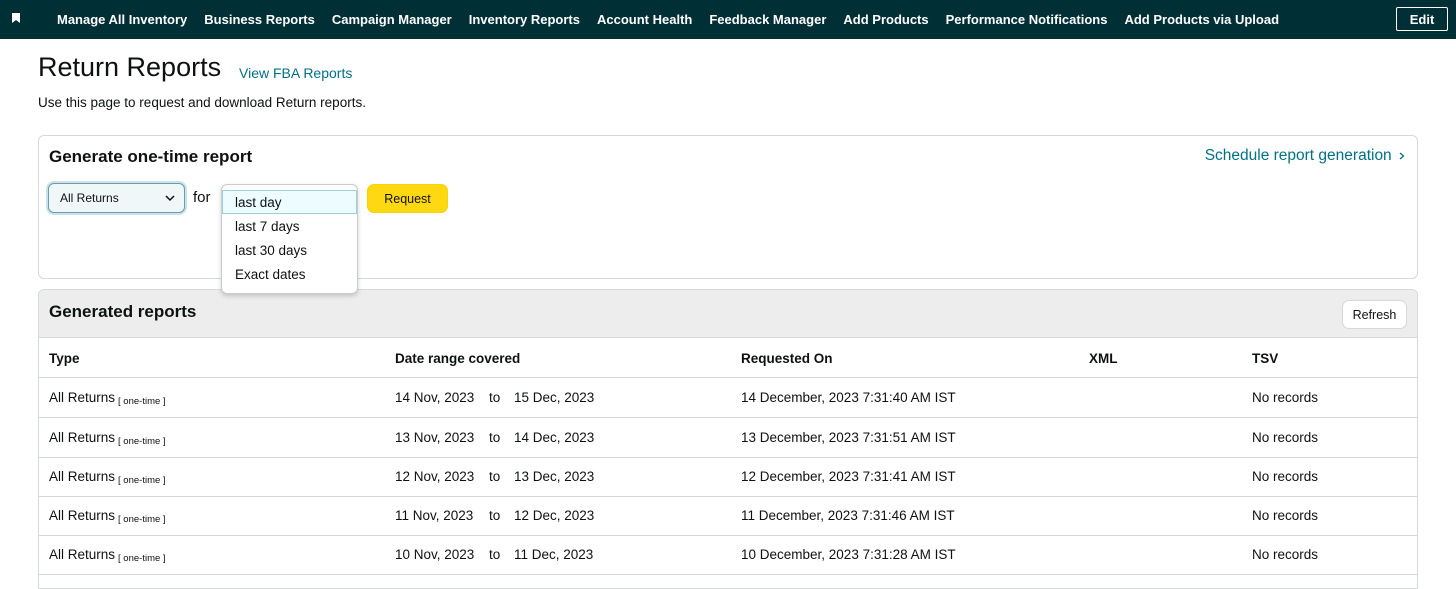 The image size is (1456, 589). What do you see at coordinates (289, 274) in the screenshot?
I see `period-option-exact-dates: Exact dates` at bounding box center [289, 274].